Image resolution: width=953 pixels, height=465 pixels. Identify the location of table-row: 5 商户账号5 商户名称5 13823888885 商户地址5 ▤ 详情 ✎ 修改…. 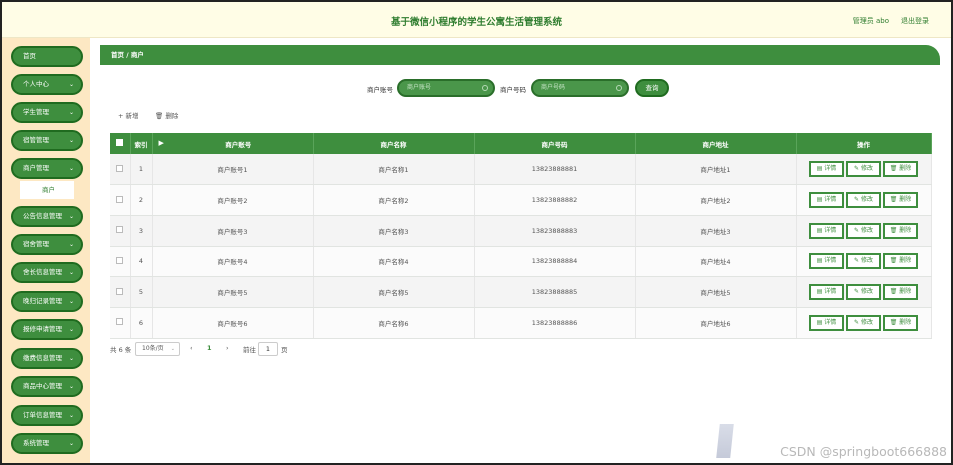
(521, 292).